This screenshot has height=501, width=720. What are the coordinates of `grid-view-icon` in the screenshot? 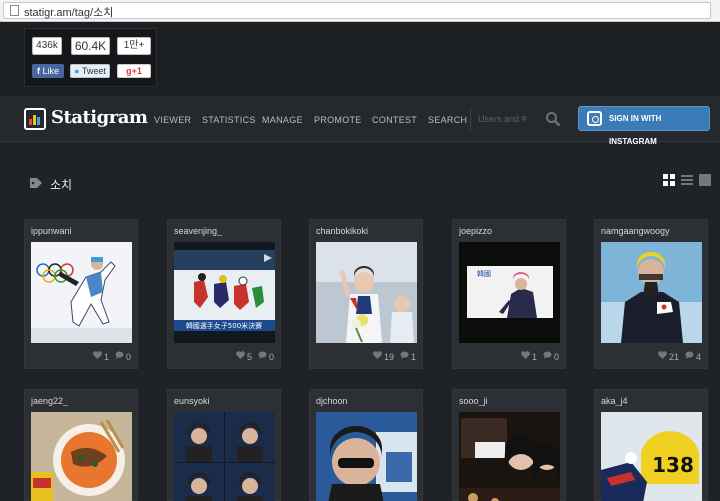 It's located at (669, 180).